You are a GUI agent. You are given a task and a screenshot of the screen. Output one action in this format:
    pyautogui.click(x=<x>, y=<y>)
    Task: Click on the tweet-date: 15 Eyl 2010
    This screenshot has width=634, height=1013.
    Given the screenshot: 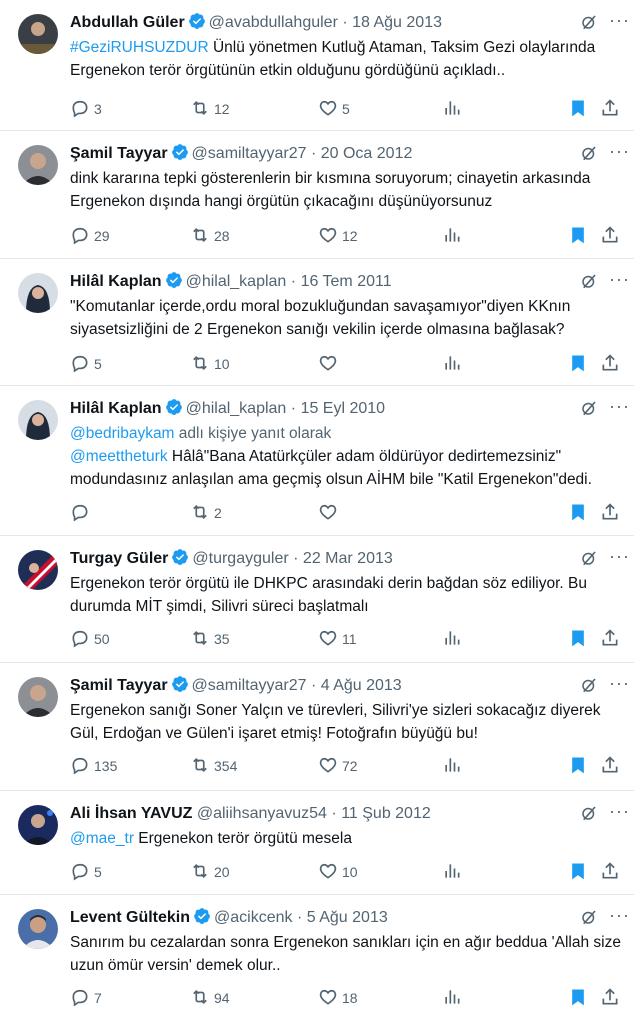 What is the action you would take?
    pyautogui.click(x=343, y=408)
    